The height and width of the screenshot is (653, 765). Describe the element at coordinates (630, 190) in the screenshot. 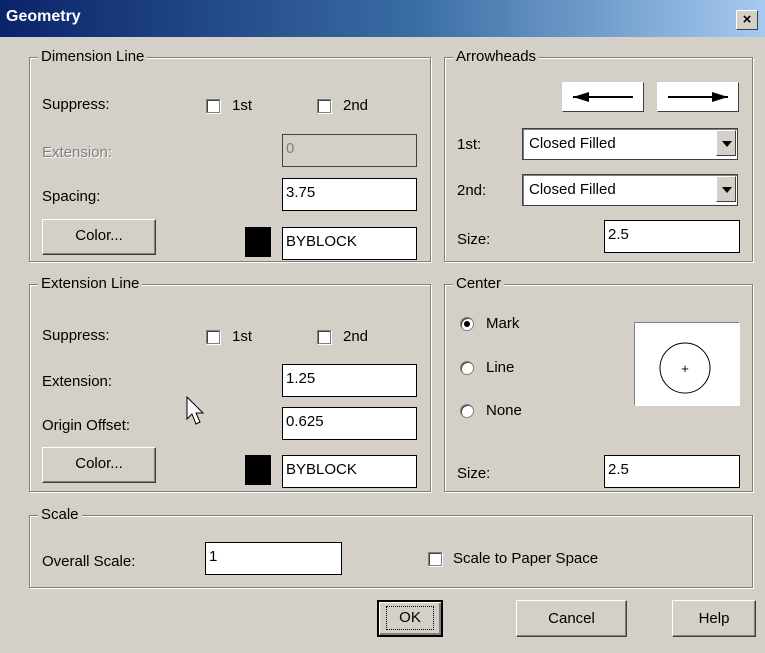

I see `arrow-2nd-select: Closed Filled` at that location.